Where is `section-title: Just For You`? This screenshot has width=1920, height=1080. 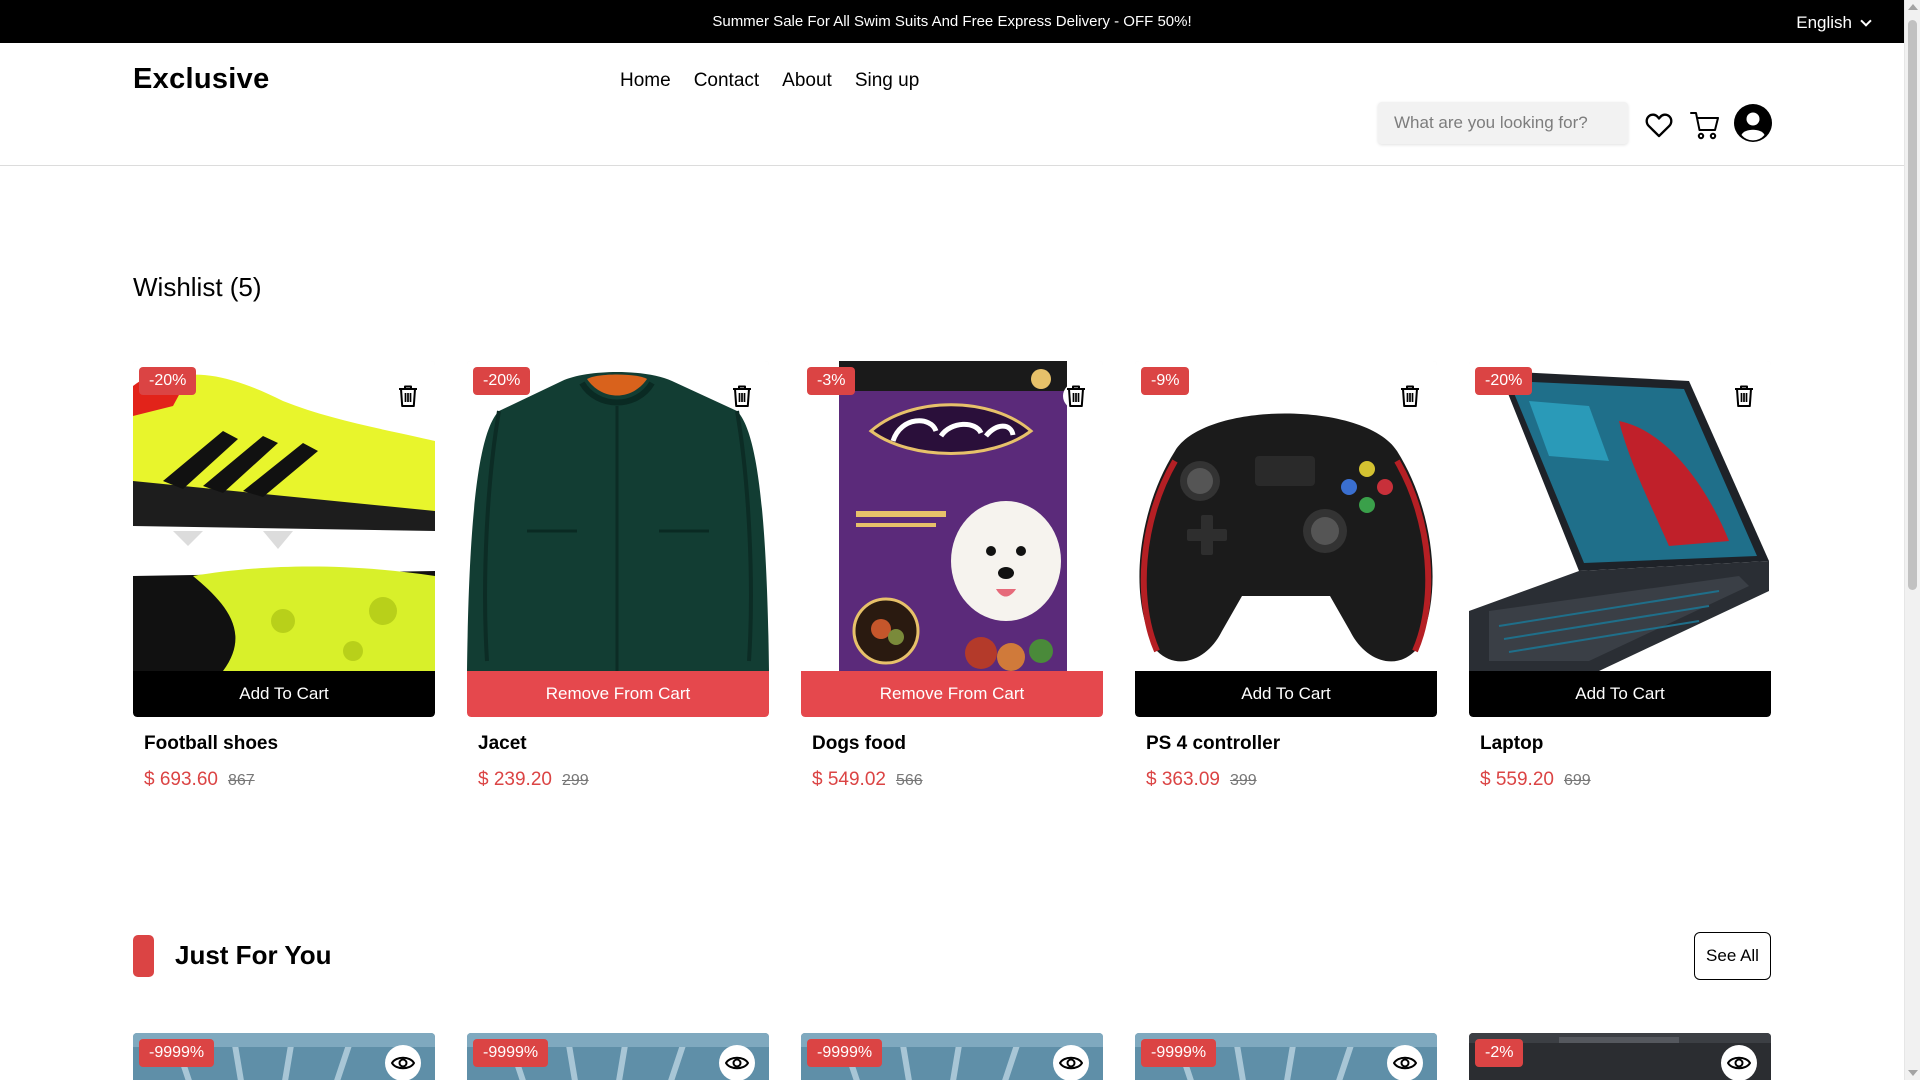
section-title: Just For You is located at coordinates (253, 955).